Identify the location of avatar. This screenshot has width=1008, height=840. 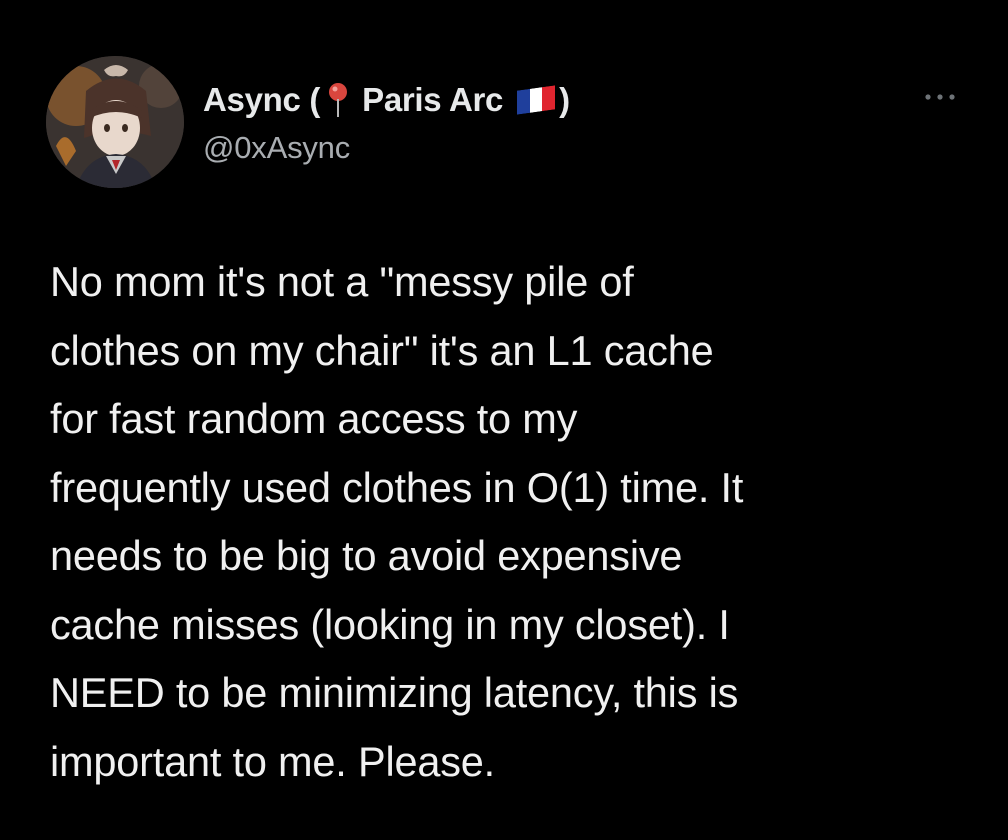
(115, 122).